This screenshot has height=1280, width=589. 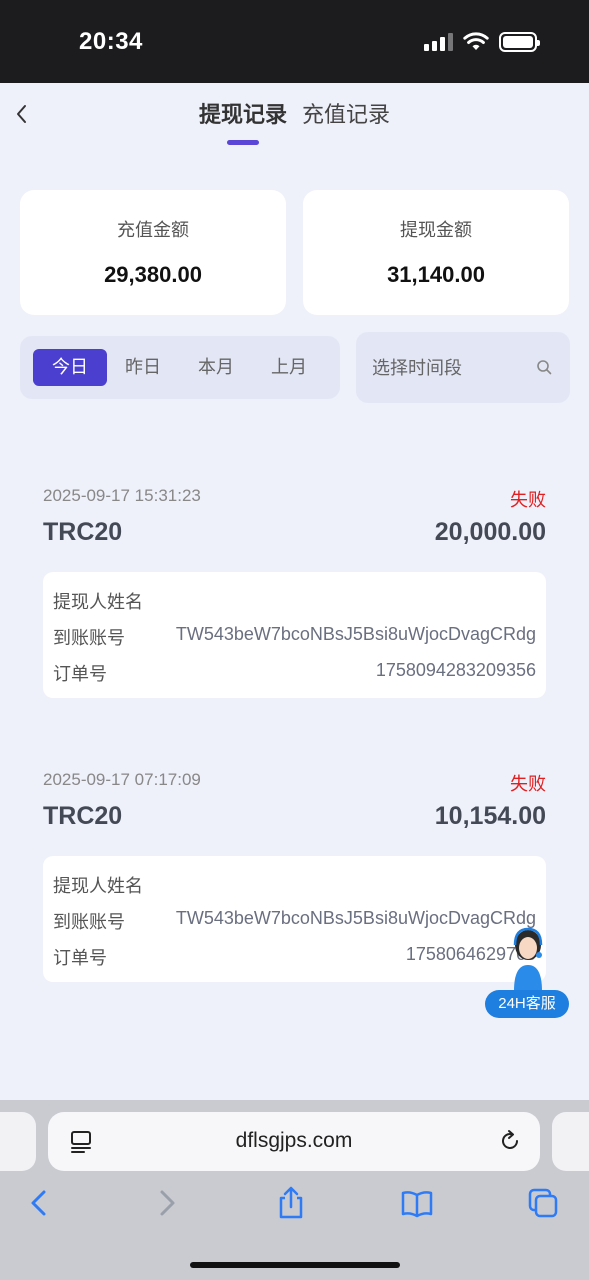 I want to click on customer-service-widget: 24H客服, so click(x=527, y=970).